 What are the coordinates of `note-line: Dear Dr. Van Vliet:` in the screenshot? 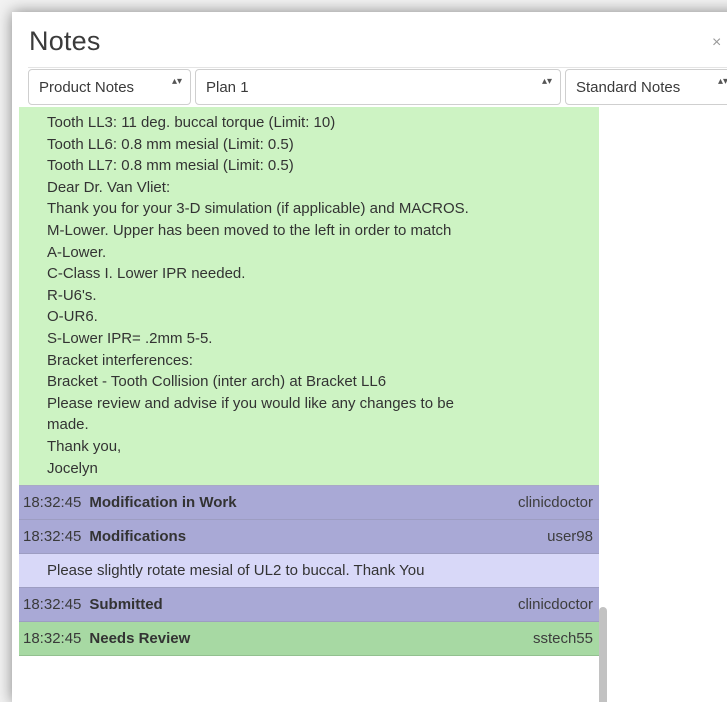 It's located at (109, 187).